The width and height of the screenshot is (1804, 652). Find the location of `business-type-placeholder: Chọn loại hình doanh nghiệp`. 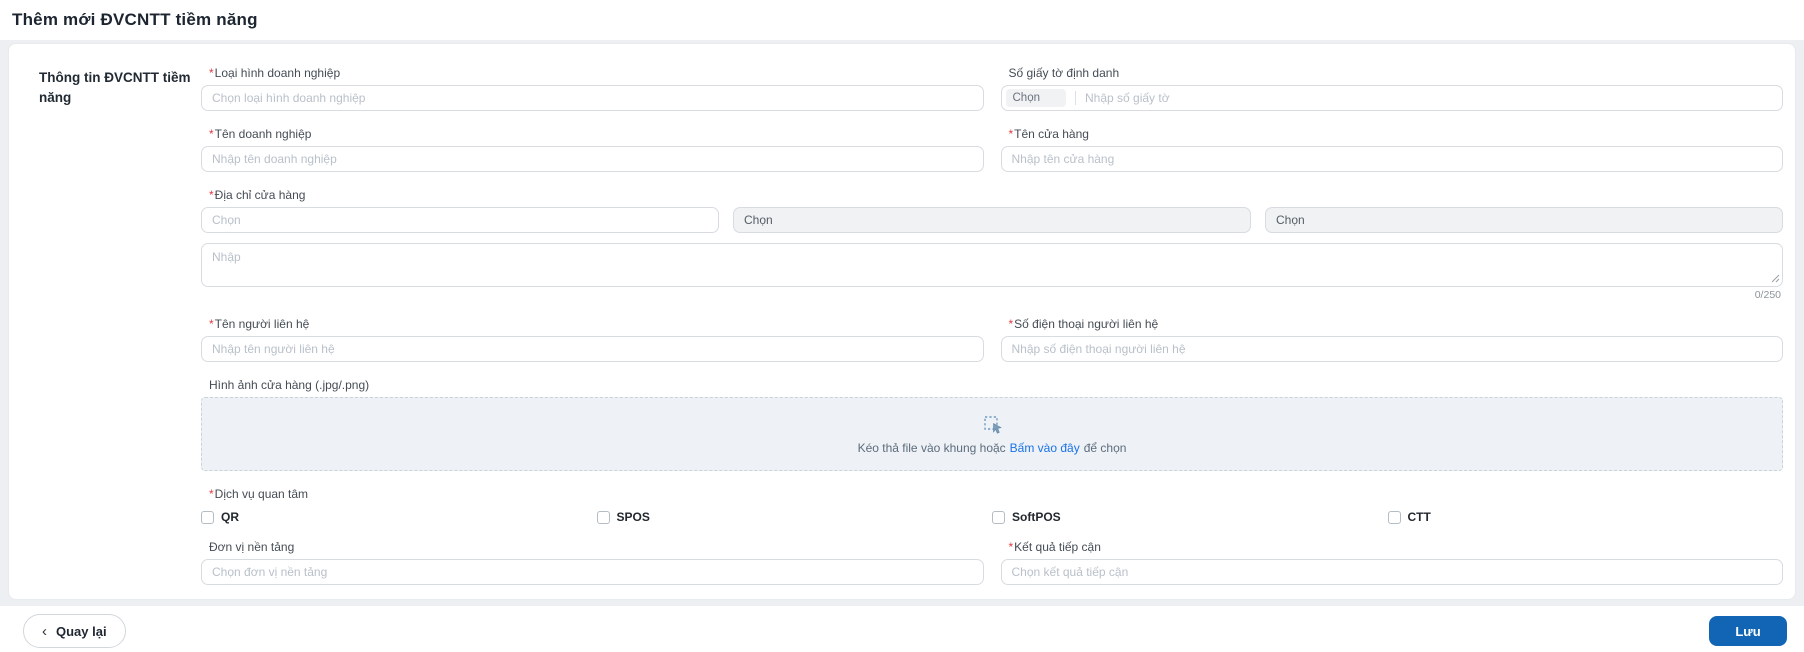

business-type-placeholder: Chọn loại hình doanh nghiệp is located at coordinates (289, 98).